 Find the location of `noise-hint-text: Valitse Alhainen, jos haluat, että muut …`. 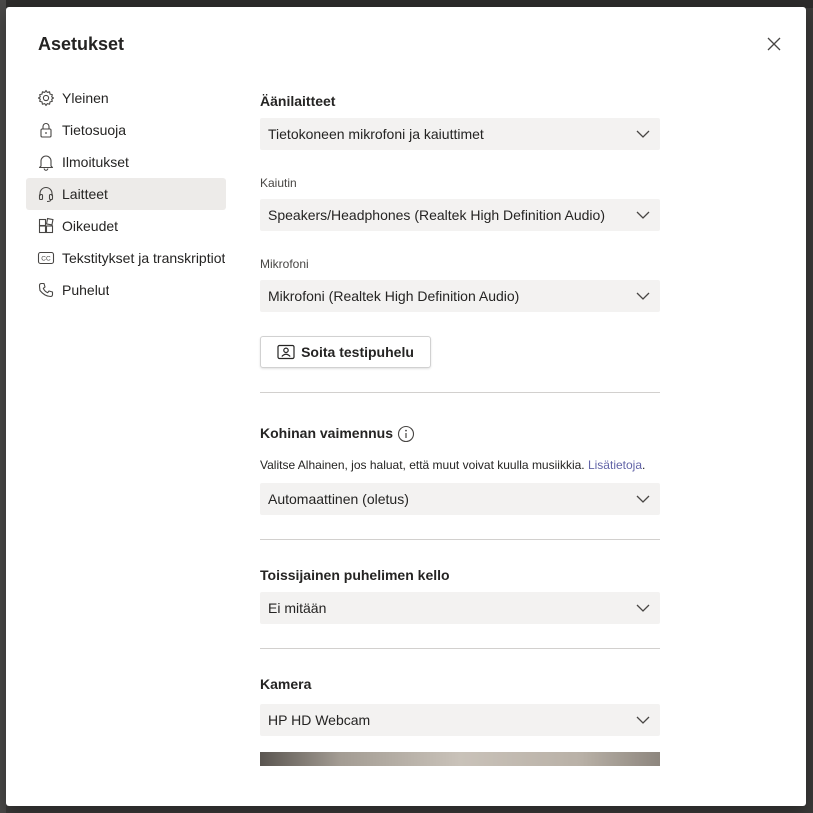

noise-hint-text: Valitse Alhainen, jos haluat, että muut … is located at coordinates (422, 465).